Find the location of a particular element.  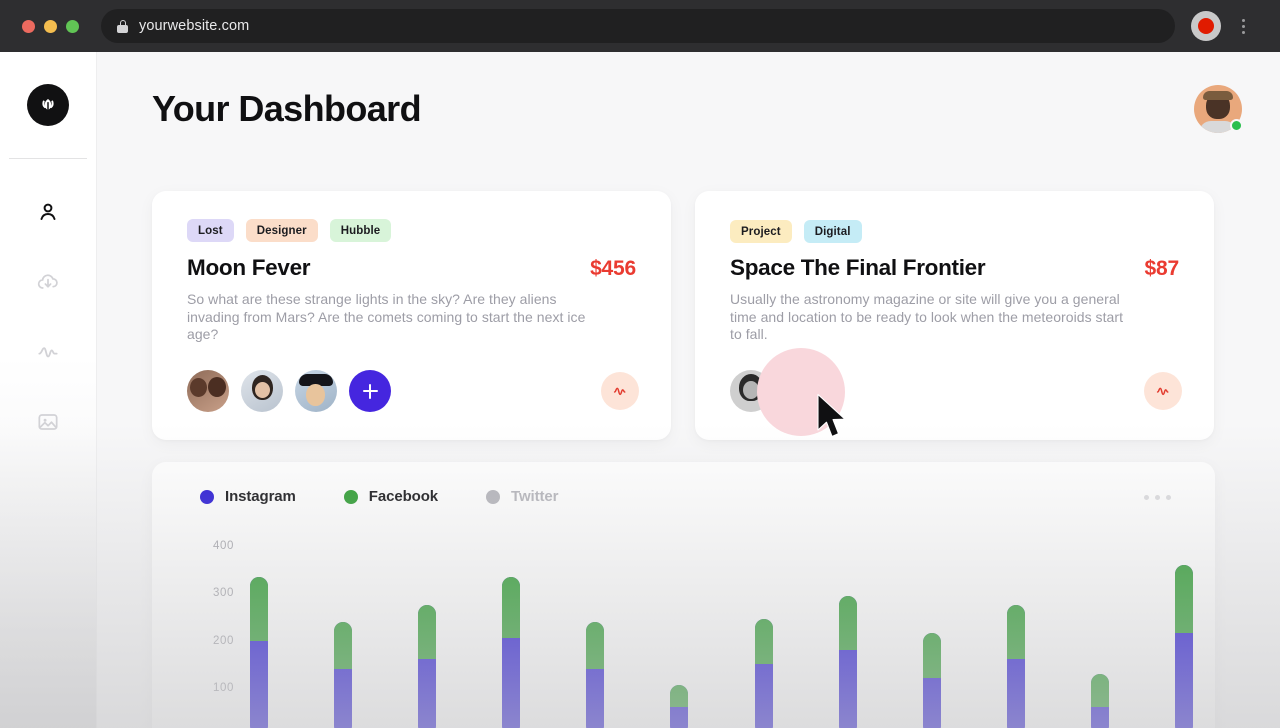

chart-bar-column: 07 is located at coordinates (763, 637).